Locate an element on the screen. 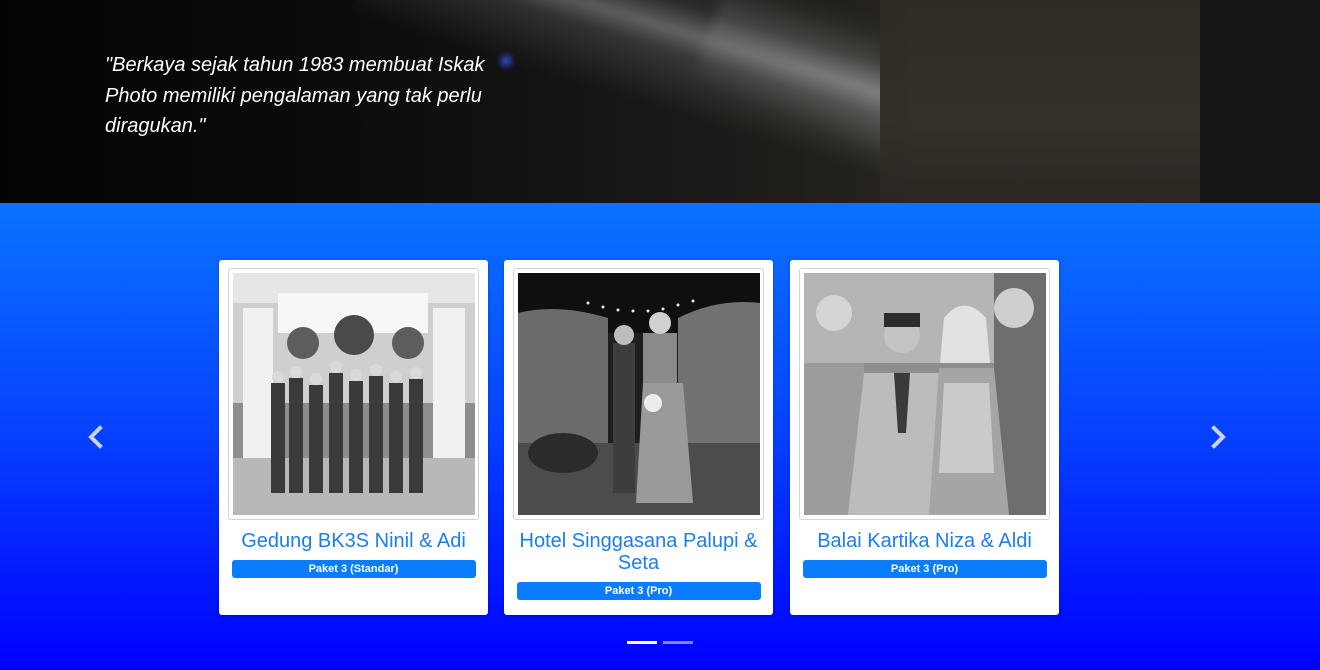 The image size is (1320, 670). card-title: Gedung BK3S Ninil & Adi is located at coordinates (353, 541).